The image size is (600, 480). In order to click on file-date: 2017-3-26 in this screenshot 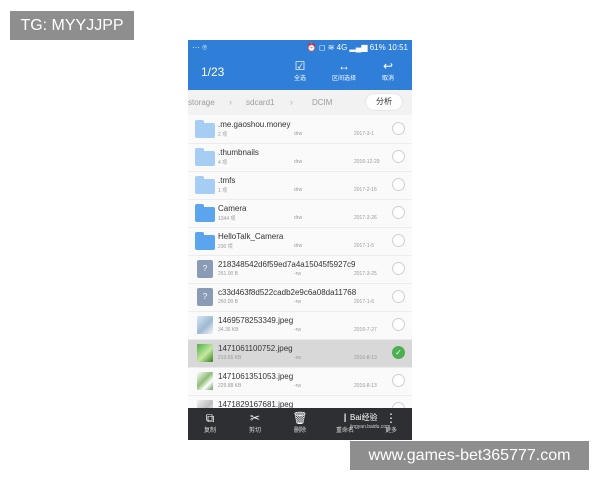, I will do `click(365, 218)`.